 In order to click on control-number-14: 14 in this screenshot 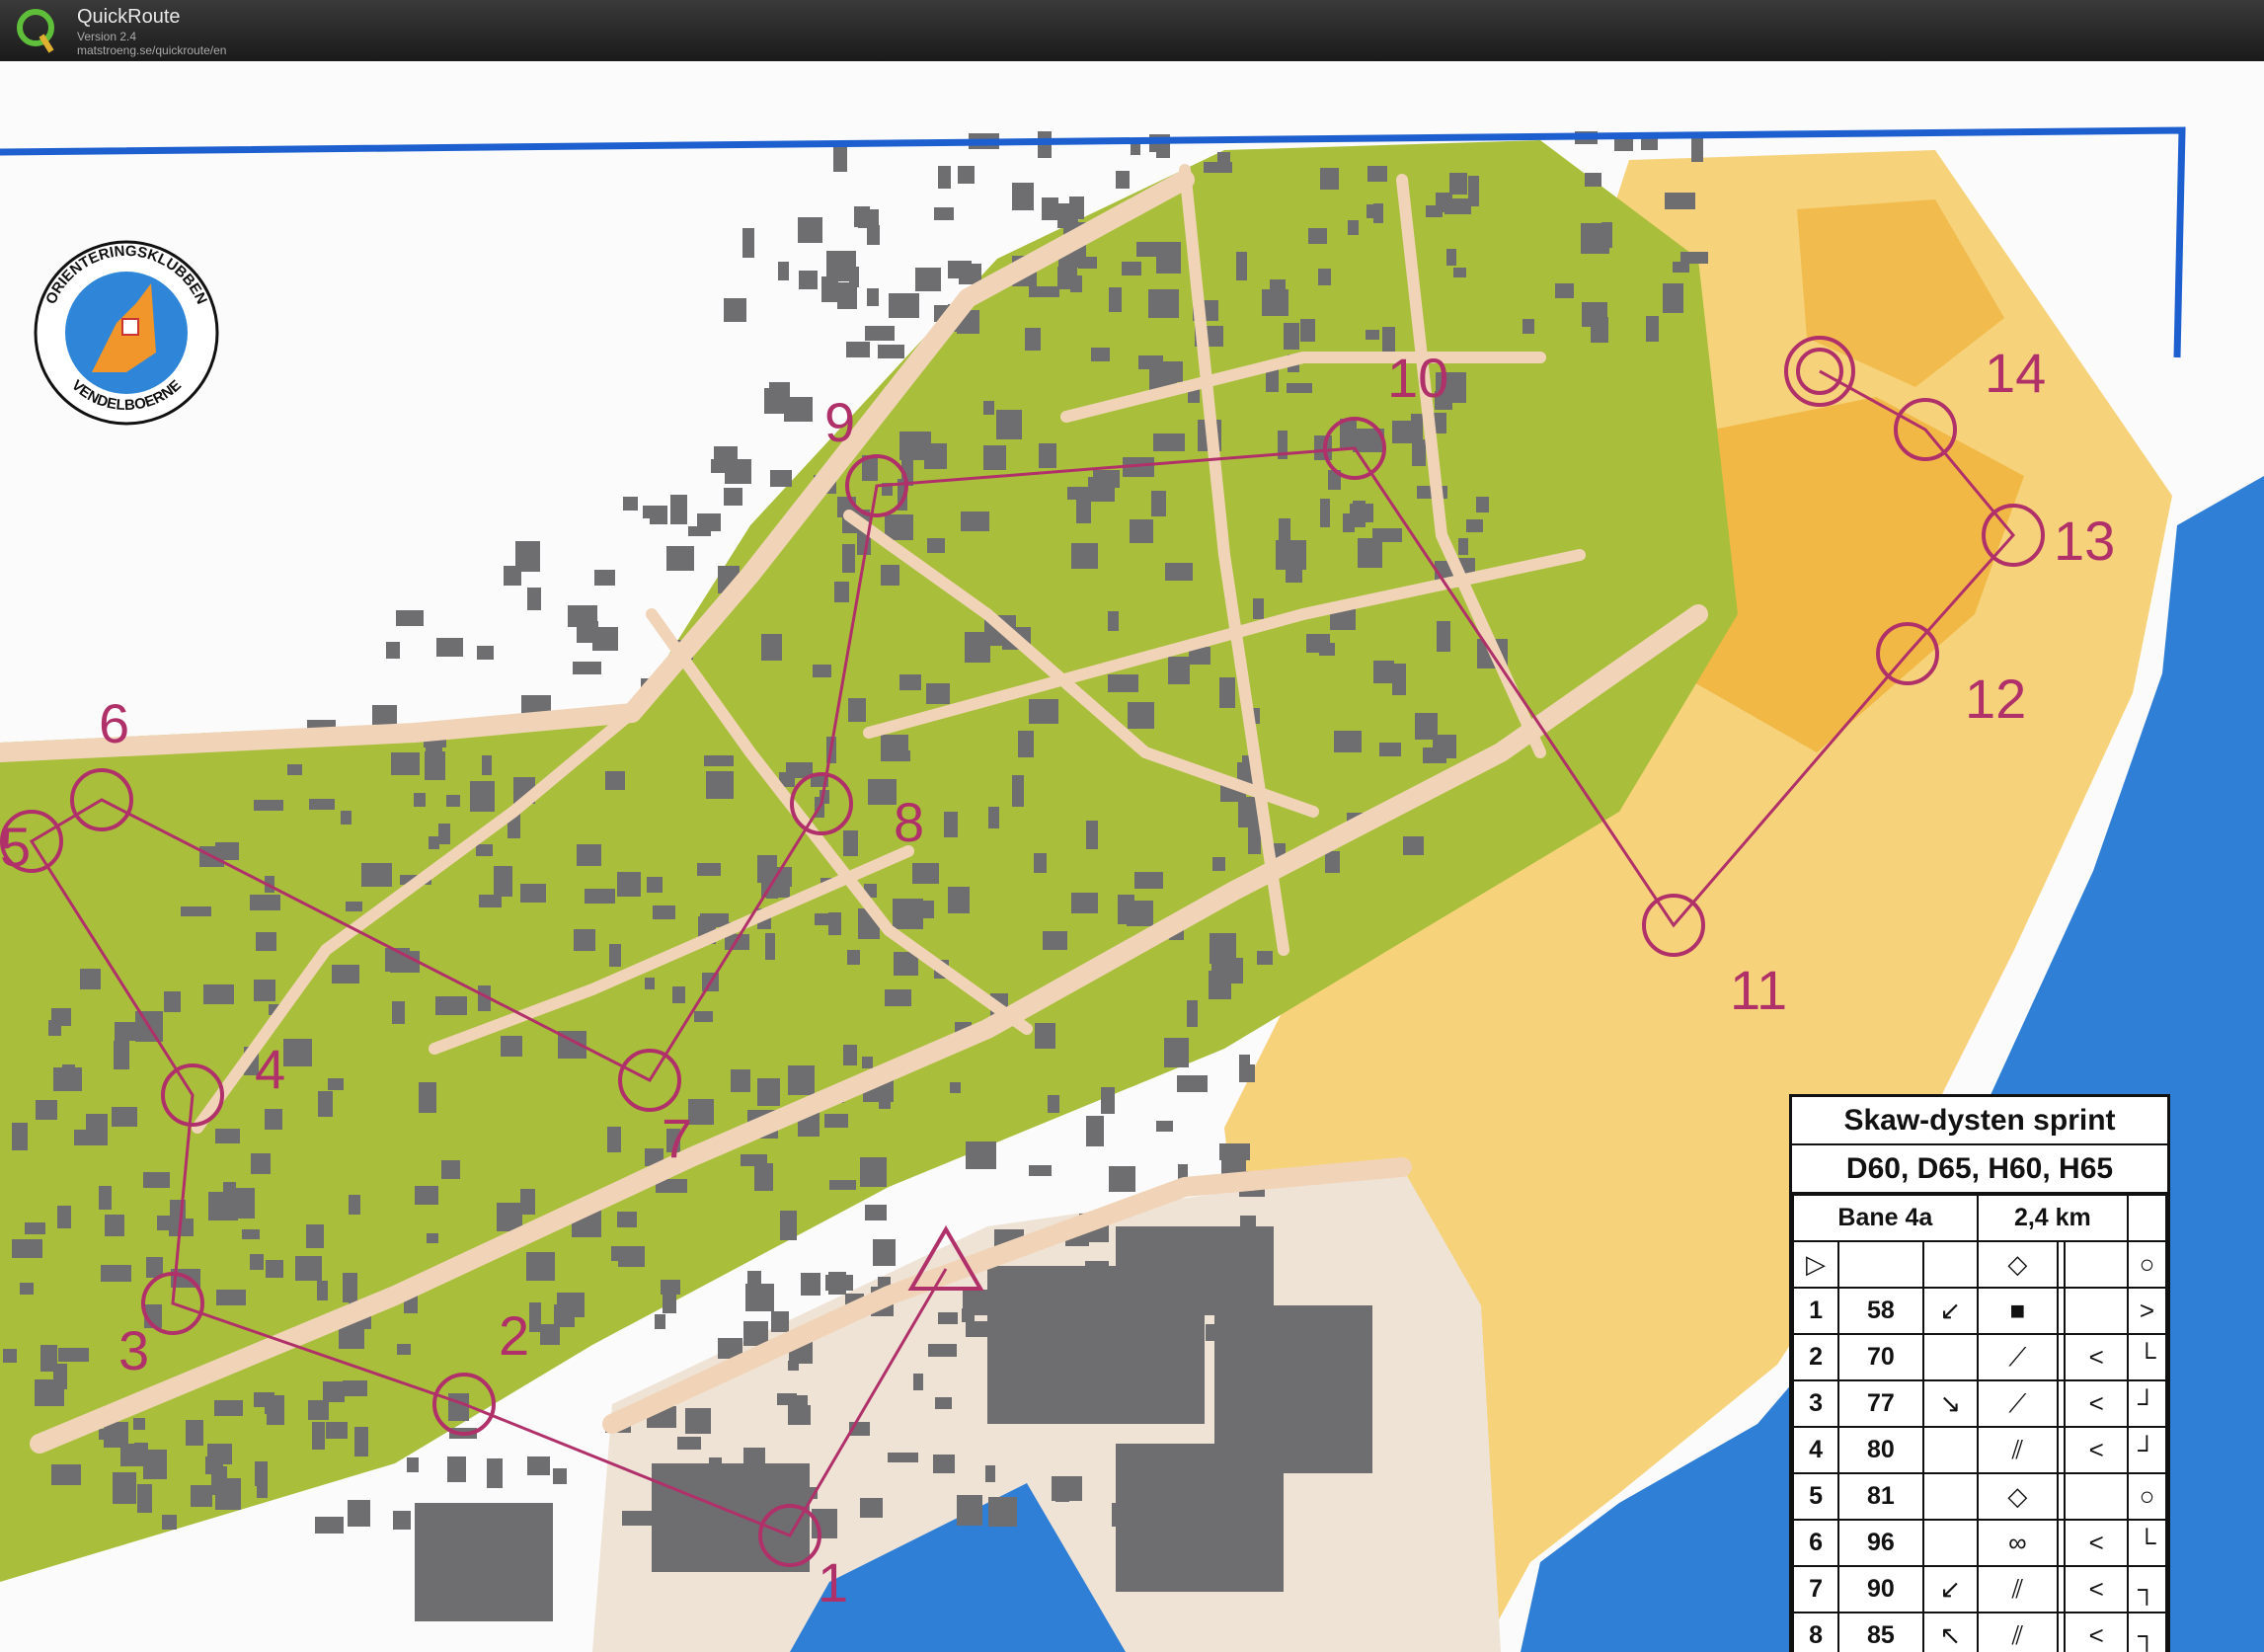, I will do `click(2016, 373)`.